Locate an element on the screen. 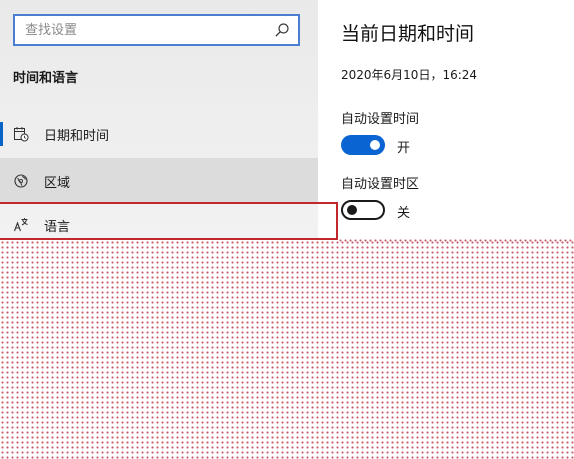 The image size is (574, 459). sidebar-item-date-time: 日期和时间 is located at coordinates (159, 134).